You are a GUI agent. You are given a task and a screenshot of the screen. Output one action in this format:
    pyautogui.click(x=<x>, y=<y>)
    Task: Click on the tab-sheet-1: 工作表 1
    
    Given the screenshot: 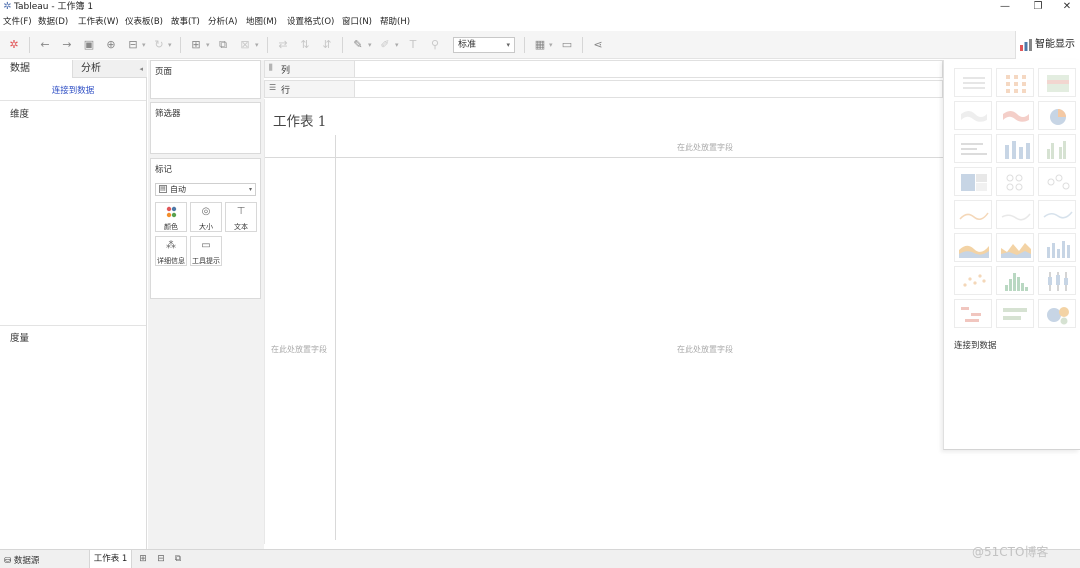 What is the action you would take?
    pyautogui.click(x=110, y=559)
    